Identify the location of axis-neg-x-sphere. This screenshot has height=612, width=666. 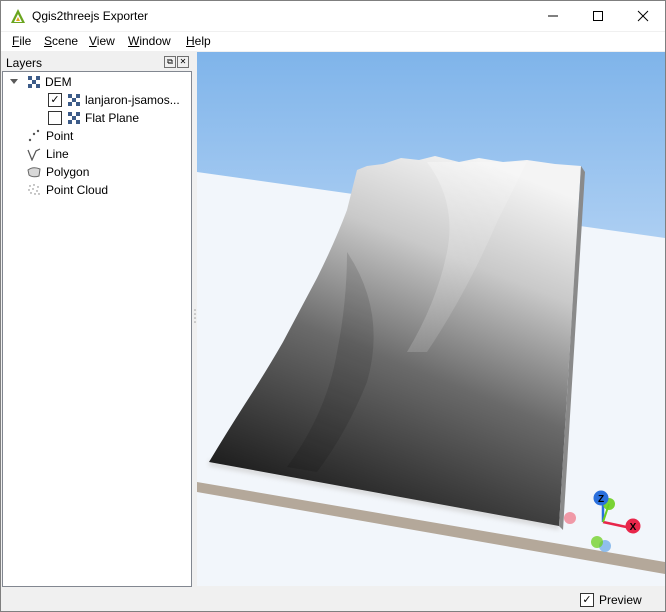
(570, 518).